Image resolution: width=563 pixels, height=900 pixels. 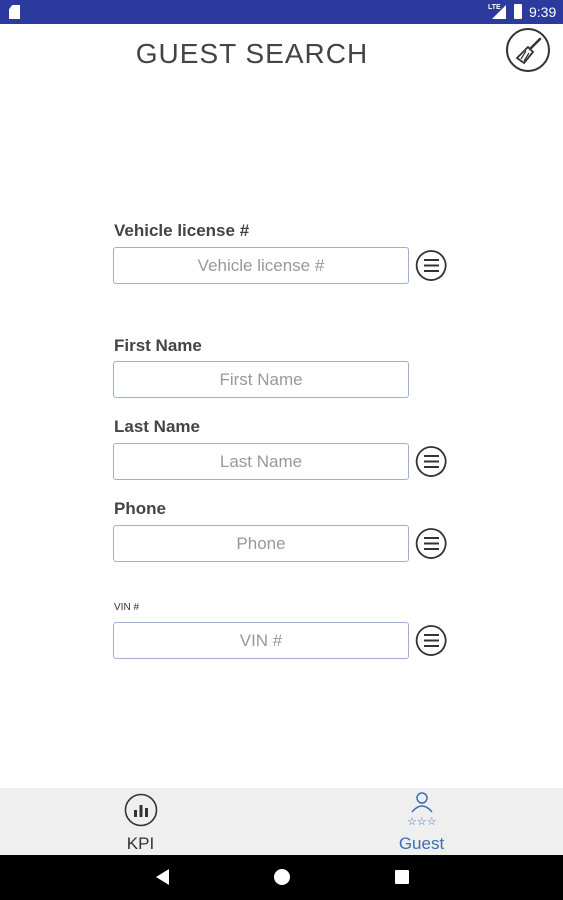 What do you see at coordinates (431, 461) in the screenshot?
I see `last-name-list-icon` at bounding box center [431, 461].